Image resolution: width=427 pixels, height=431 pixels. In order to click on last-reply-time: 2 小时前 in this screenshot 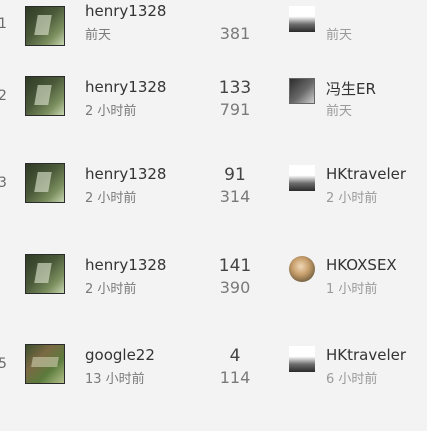, I will do `click(352, 198)`.